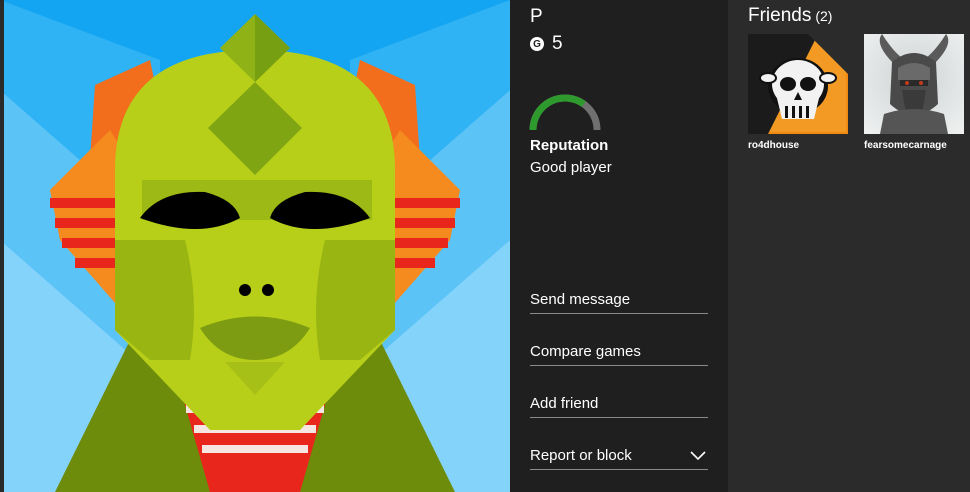 The image size is (970, 492). I want to click on send-message-button: Send message, so click(619, 298).